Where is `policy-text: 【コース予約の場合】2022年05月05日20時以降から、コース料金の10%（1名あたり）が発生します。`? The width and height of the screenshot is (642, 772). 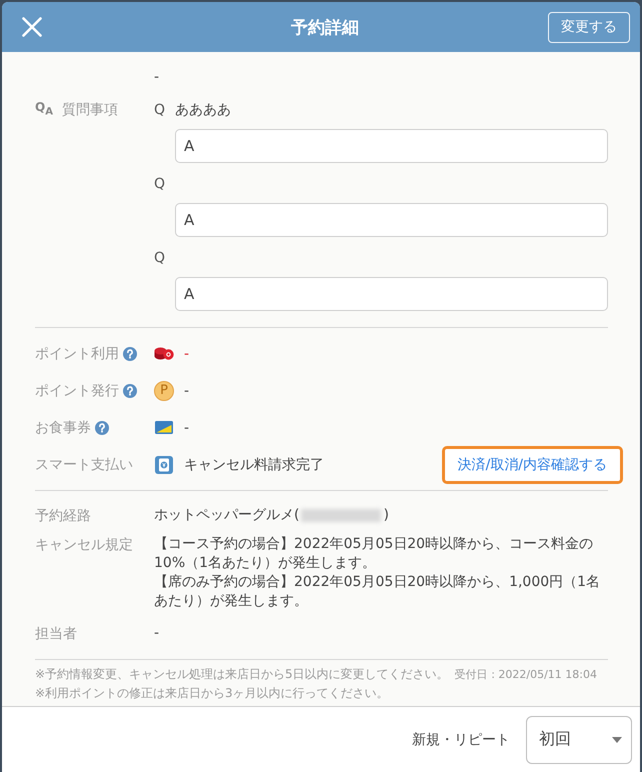 policy-text: 【コース予約の場合】2022年05月05日20時以降から、コース料金の10%（1名あたり）が発生します。 is located at coordinates (374, 554).